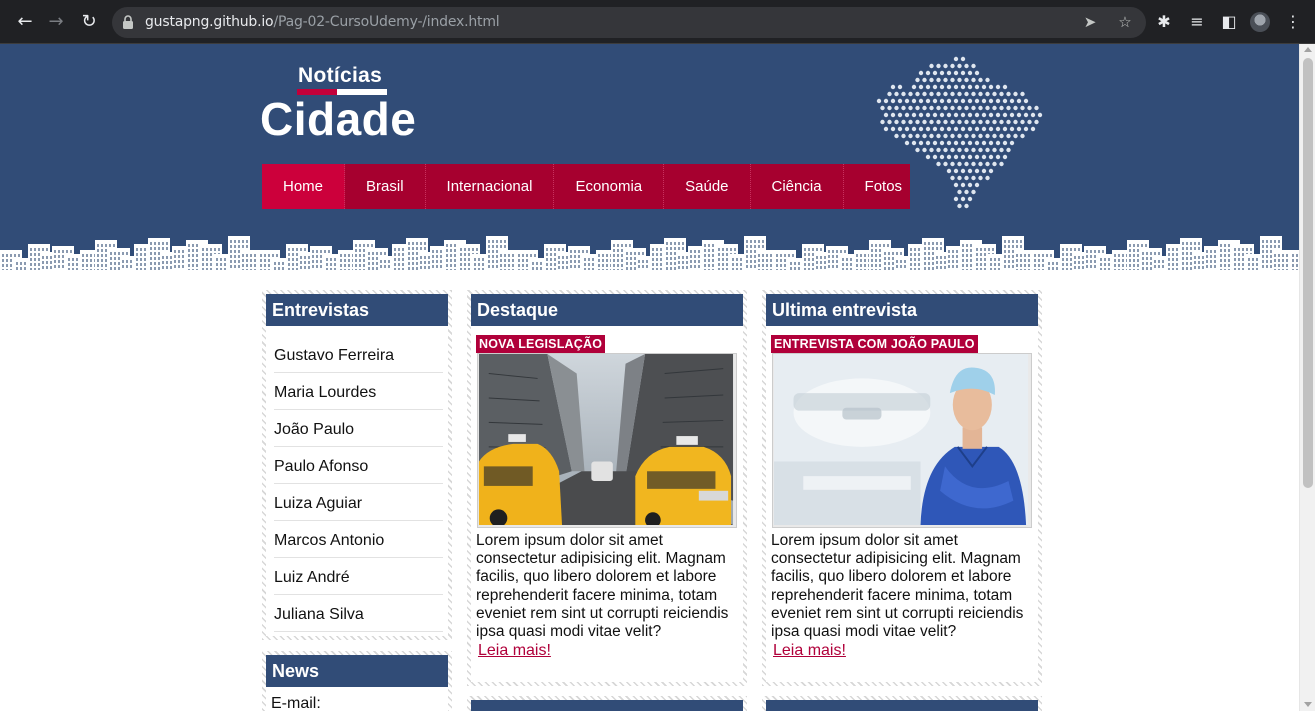 Image resolution: width=1315 pixels, height=711 pixels. I want to click on taxi-street-image, so click(606, 440).